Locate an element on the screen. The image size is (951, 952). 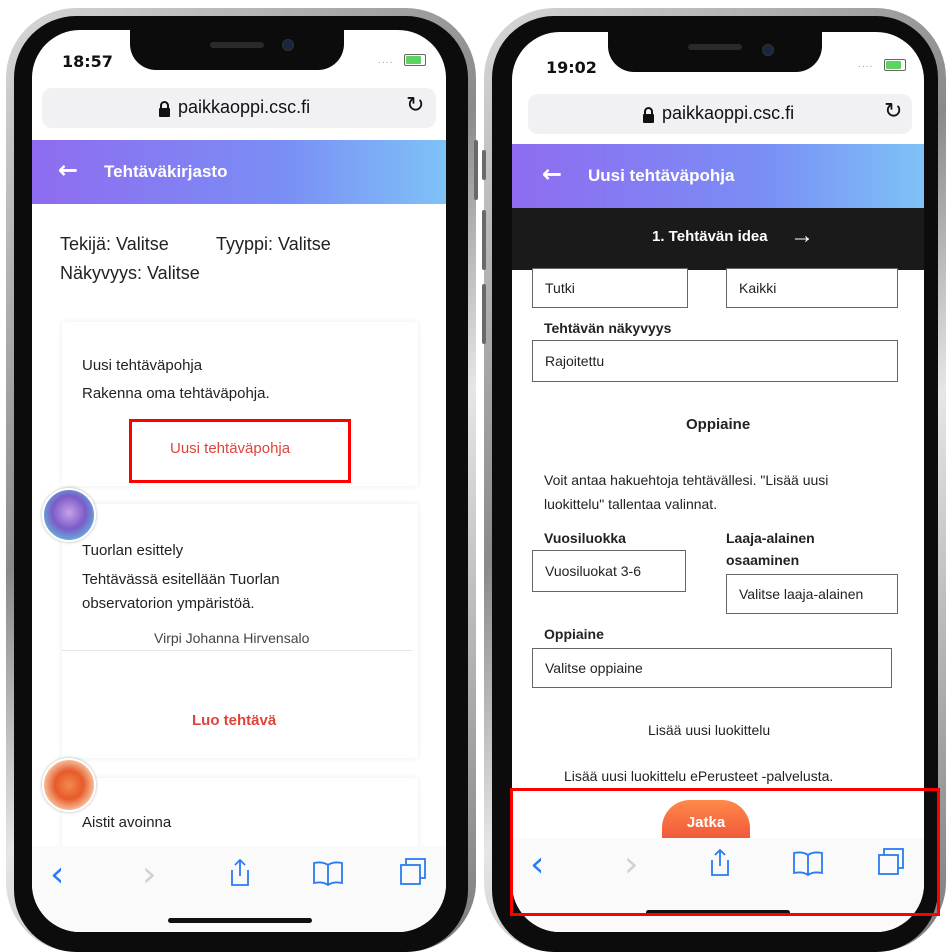
competence-select: Valitse laaja-alainen is located at coordinates (812, 594).